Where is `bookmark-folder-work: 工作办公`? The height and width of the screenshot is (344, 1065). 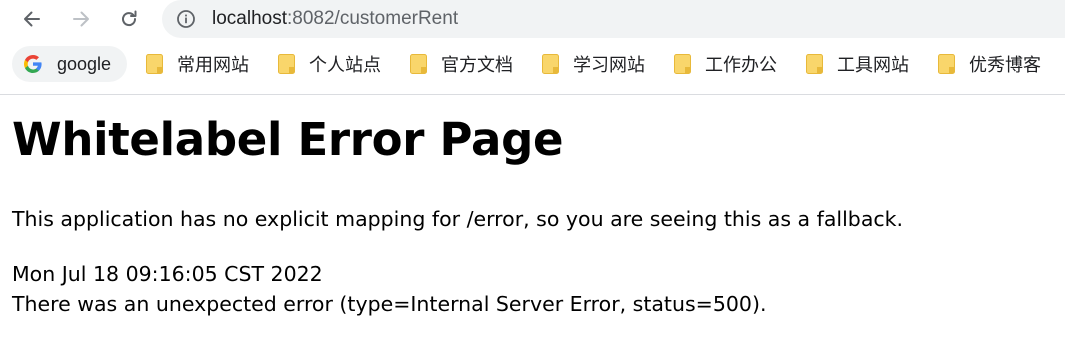
bookmark-folder-work: 工作办公 is located at coordinates (725, 64).